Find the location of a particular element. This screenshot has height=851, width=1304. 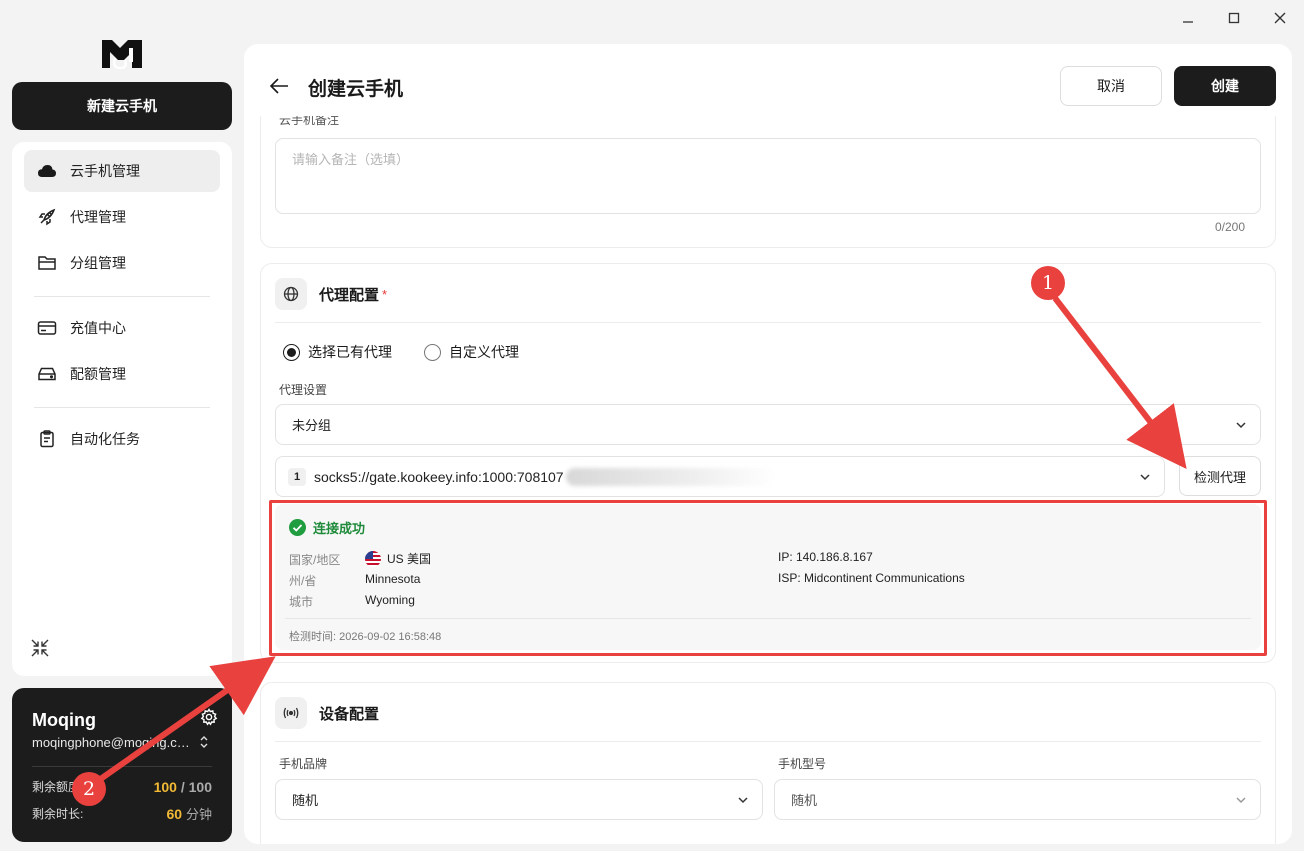

collapse-sidebar-icon is located at coordinates (40, 648).